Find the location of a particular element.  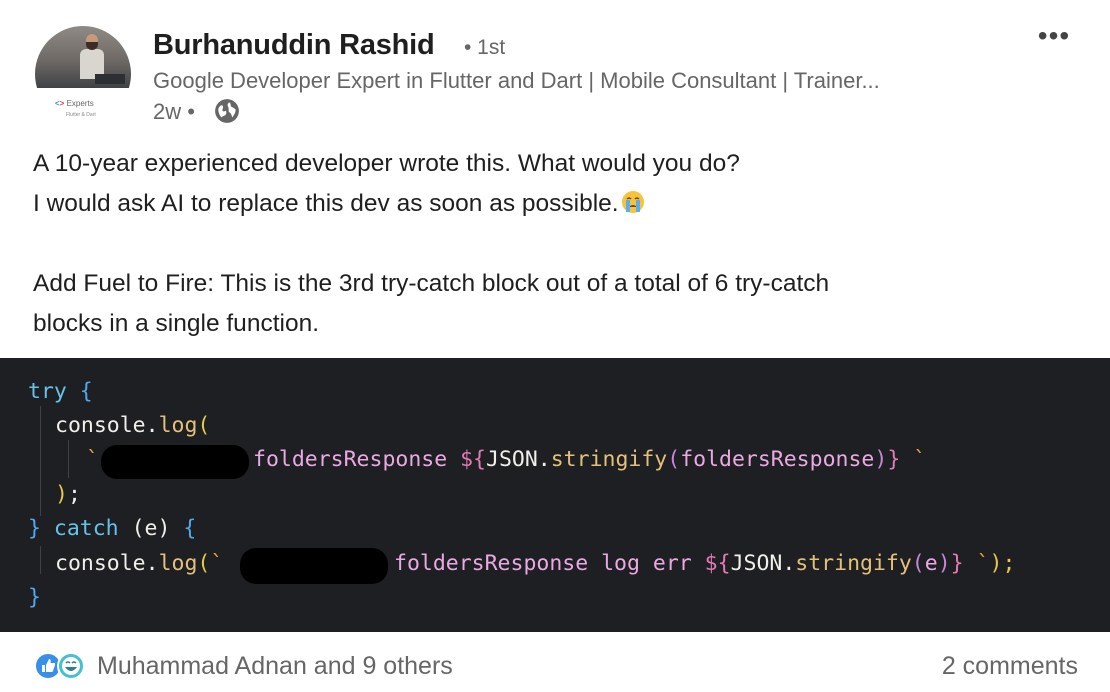

author-avatar: <> Experts Flutter & Dart is located at coordinates (83, 74).